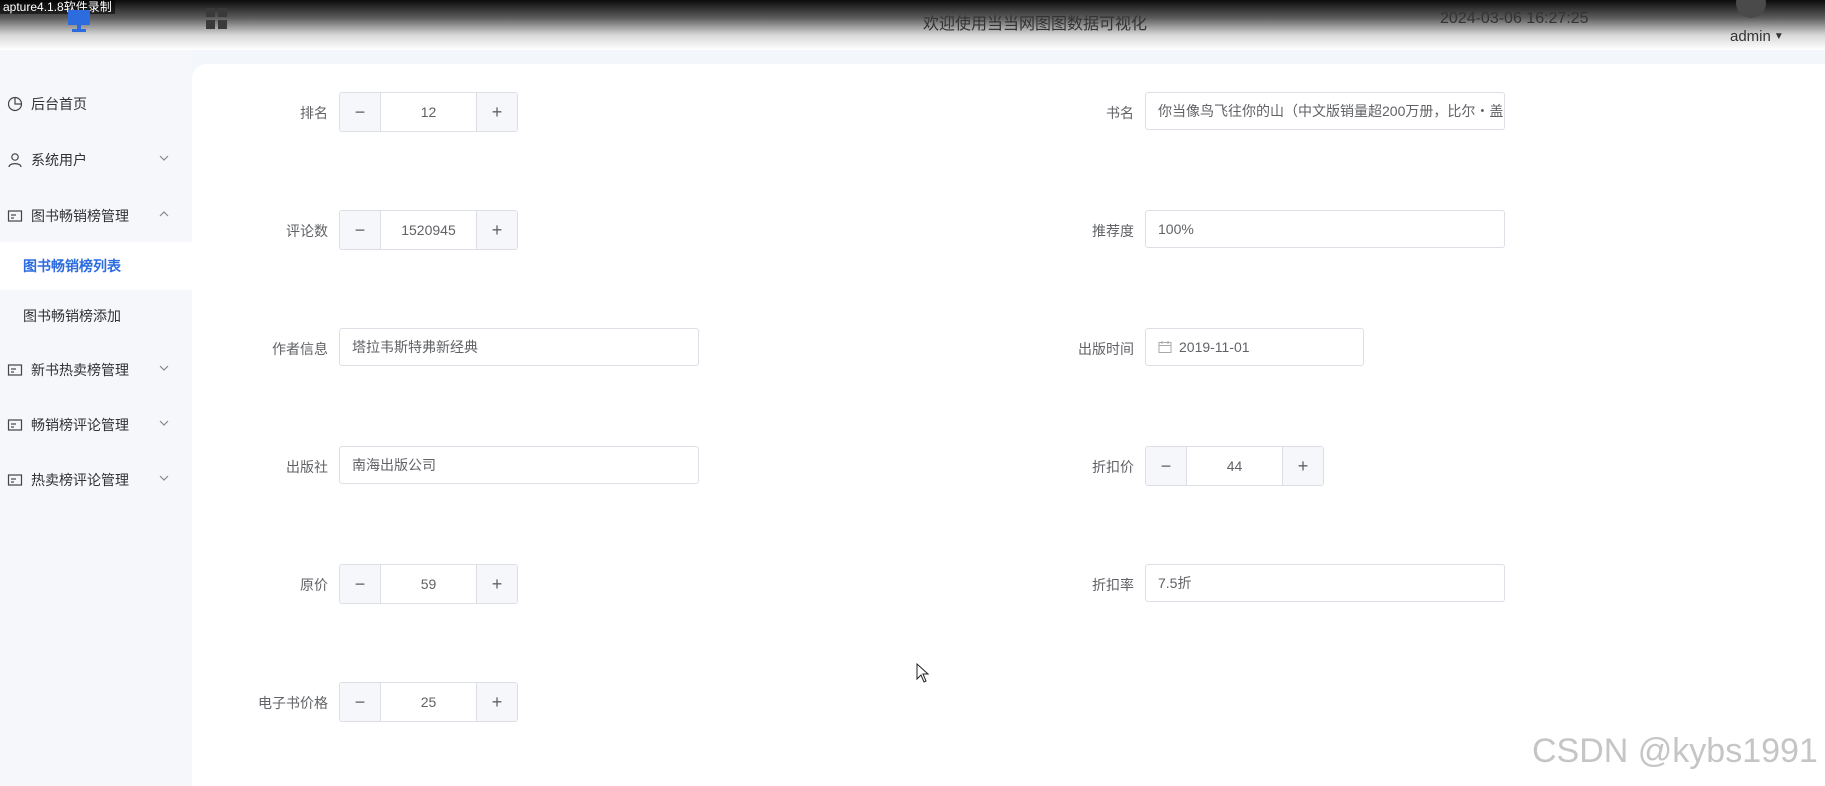 Image resolution: width=1825 pixels, height=786 pixels. Describe the element at coordinates (519, 347) in the screenshot. I see `author-input: 塔拉韦斯特弗新经典` at that location.